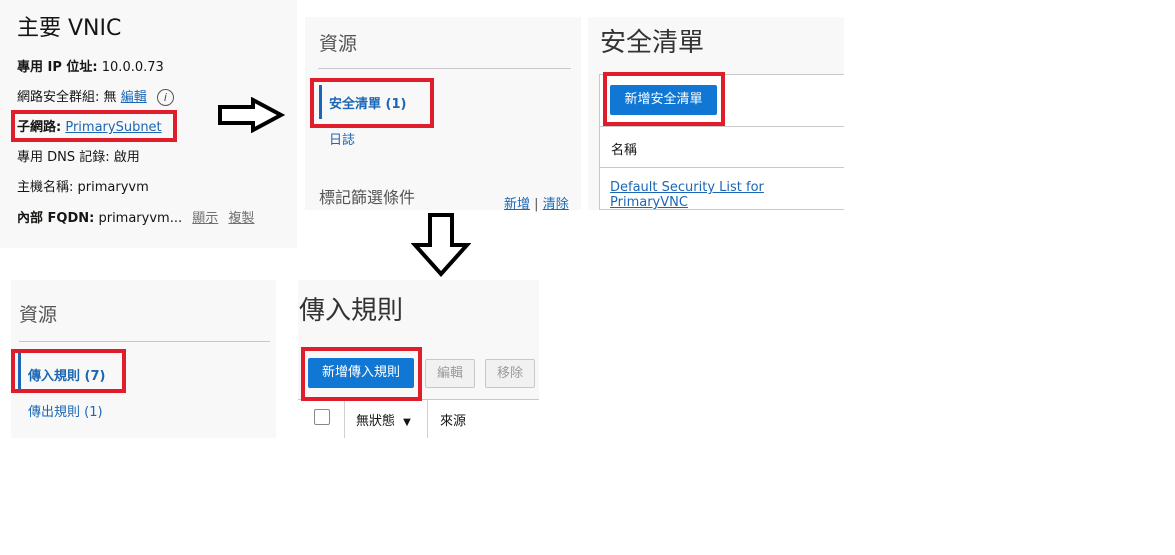 The width and height of the screenshot is (1175, 555). I want to click on resources-sidebar-top: 資源 安全清單 (1) 日誌 標記篩選條件 新增 | 清除, so click(443, 114).